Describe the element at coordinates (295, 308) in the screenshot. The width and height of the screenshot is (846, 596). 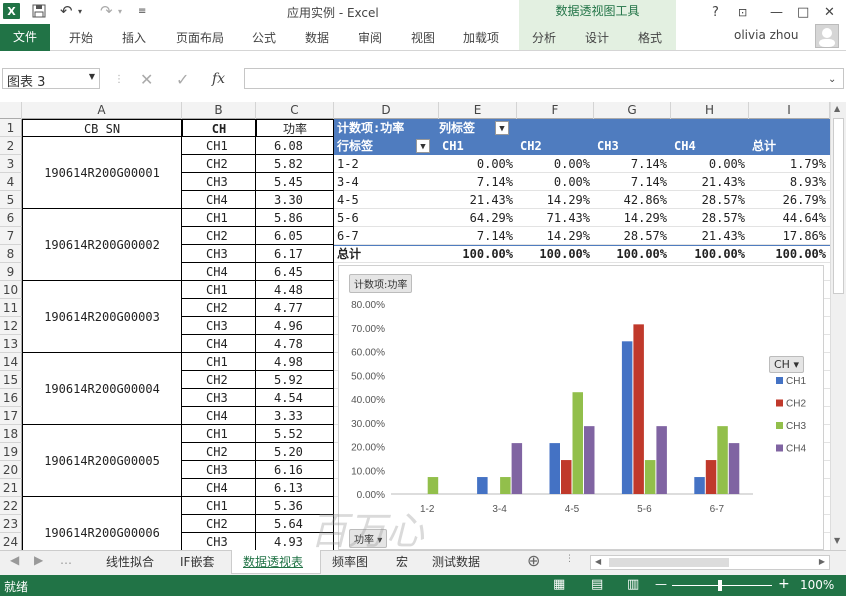
I see `cell-power: 4.77` at that location.